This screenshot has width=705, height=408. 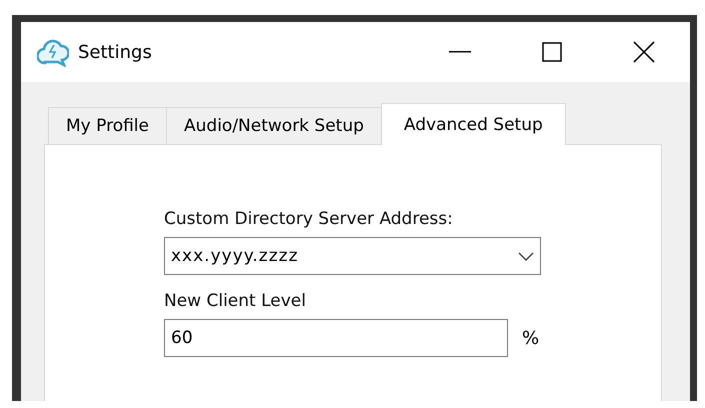 What do you see at coordinates (115, 52) in the screenshot?
I see `window-title: Settings` at bounding box center [115, 52].